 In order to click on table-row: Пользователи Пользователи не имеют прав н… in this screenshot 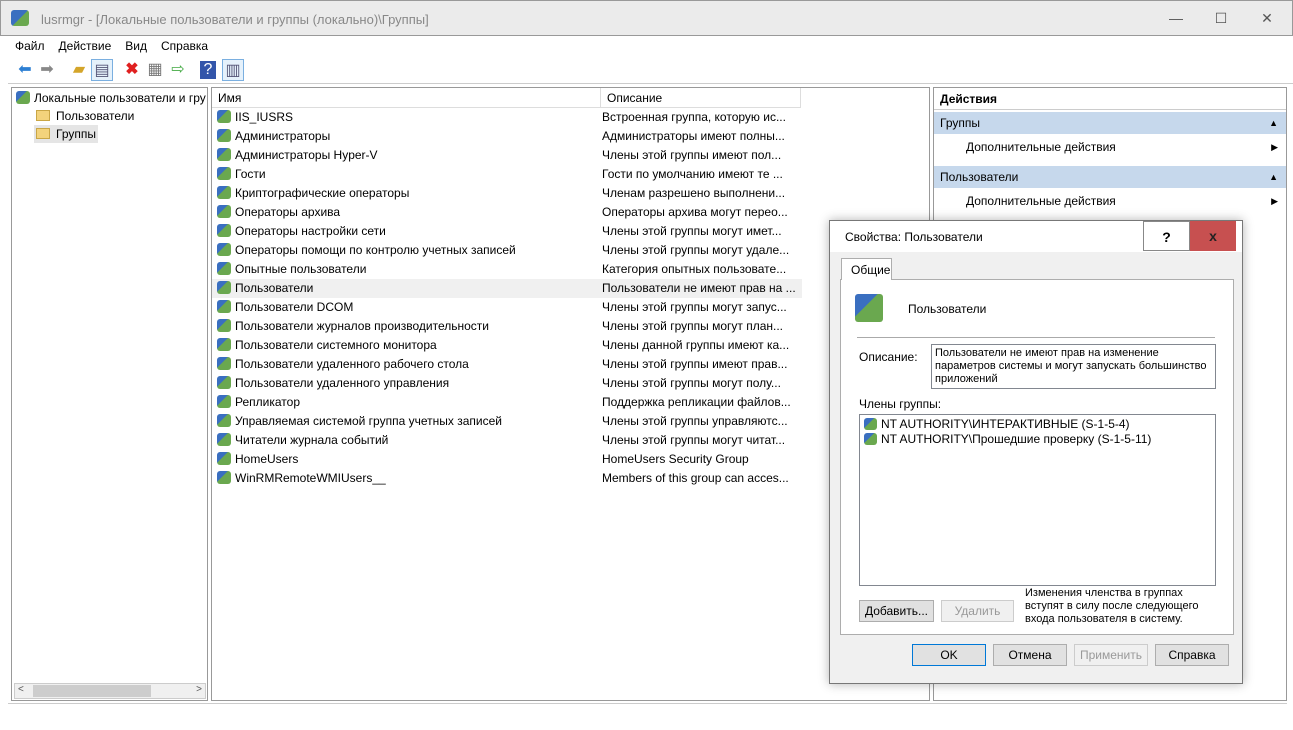, I will do `click(507, 288)`.